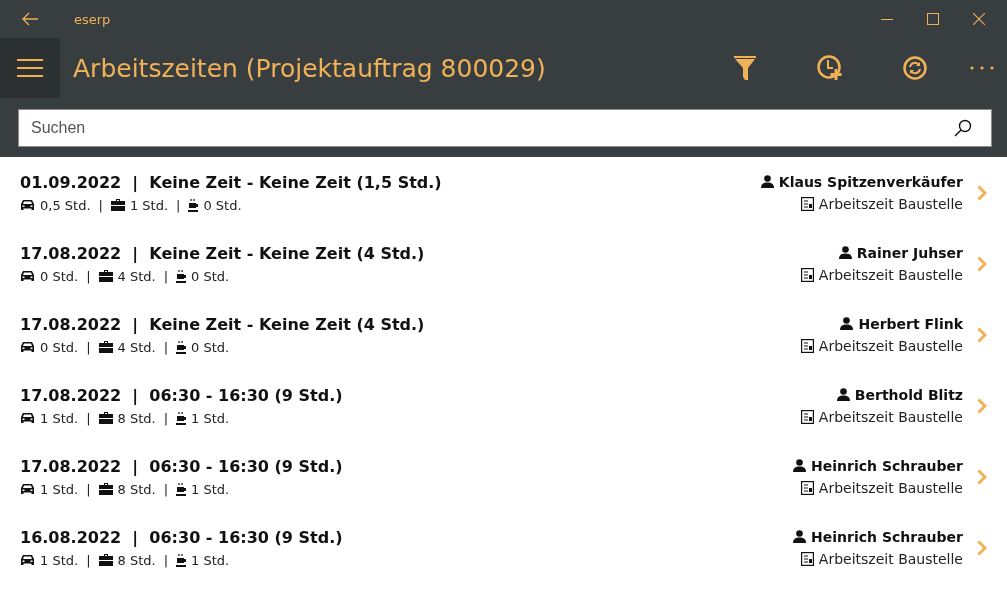 The width and height of the screenshot is (1007, 590). Describe the element at coordinates (870, 181) in the screenshot. I see `employee-name: Klaus Spitzenverkäufer` at that location.